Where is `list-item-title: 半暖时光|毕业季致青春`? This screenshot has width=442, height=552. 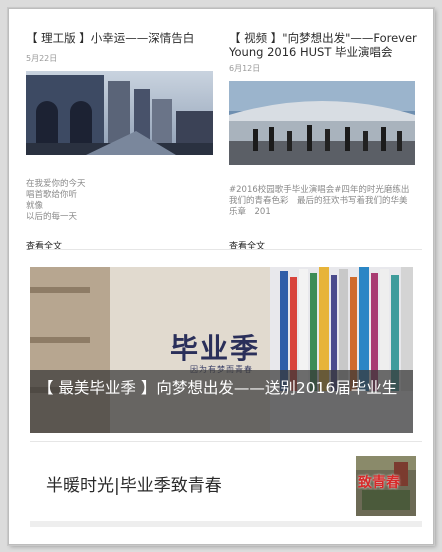
list-item-title: 半暖时光|毕业季致青春 is located at coordinates (134, 486).